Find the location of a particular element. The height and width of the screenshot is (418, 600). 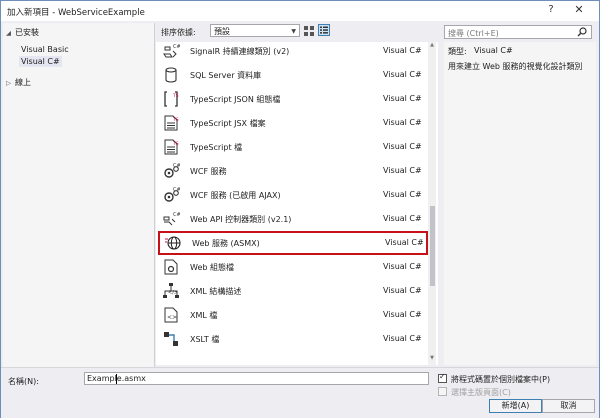

tree-node-online: ▷ 線上 is located at coordinates (18, 82).